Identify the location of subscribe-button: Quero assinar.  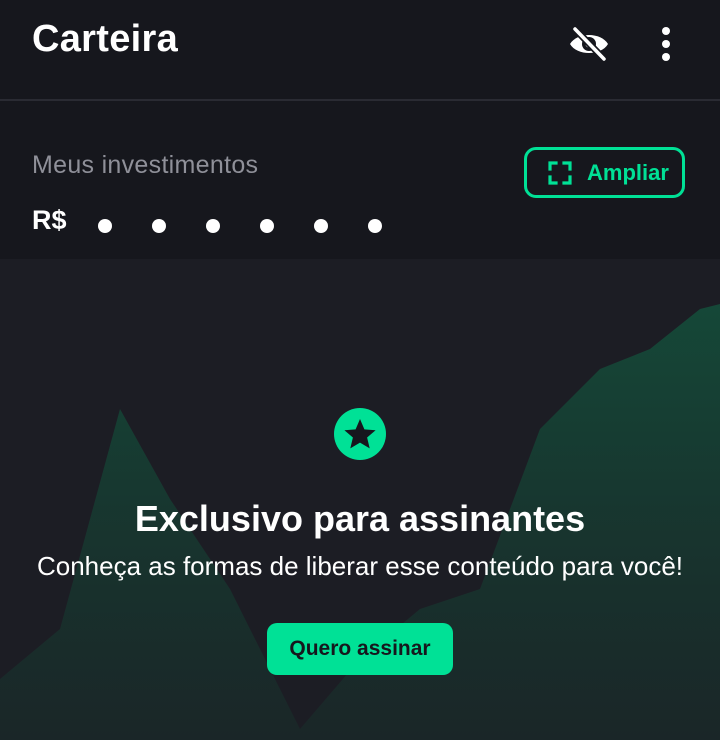
(360, 649).